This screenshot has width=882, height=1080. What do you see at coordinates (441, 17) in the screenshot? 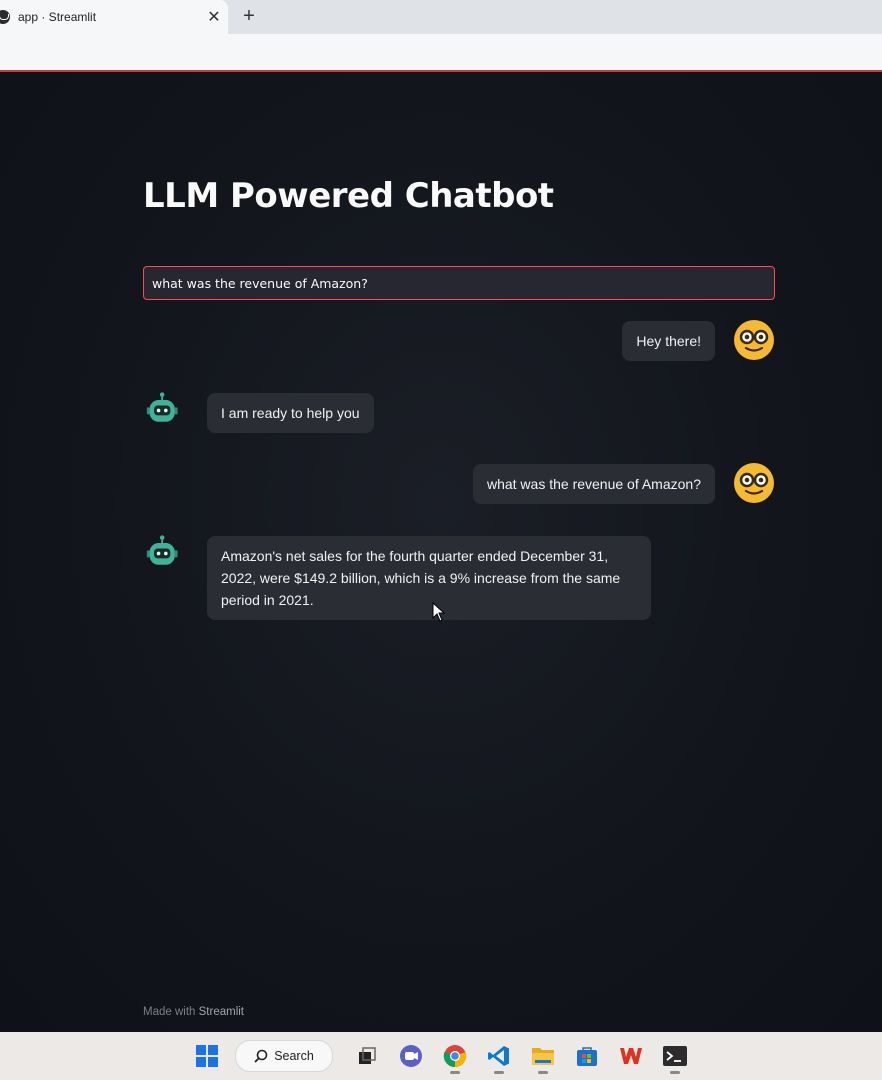
I see `browser-tabstrip: app · Streamlit ✕ +` at bounding box center [441, 17].